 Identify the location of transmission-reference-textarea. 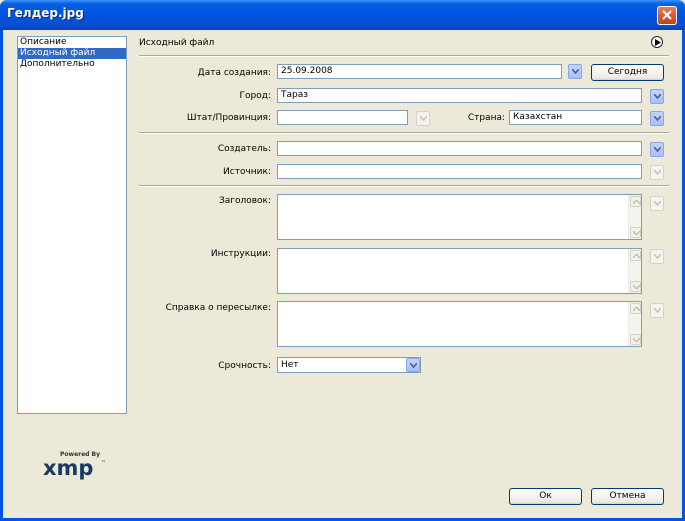
(459, 324).